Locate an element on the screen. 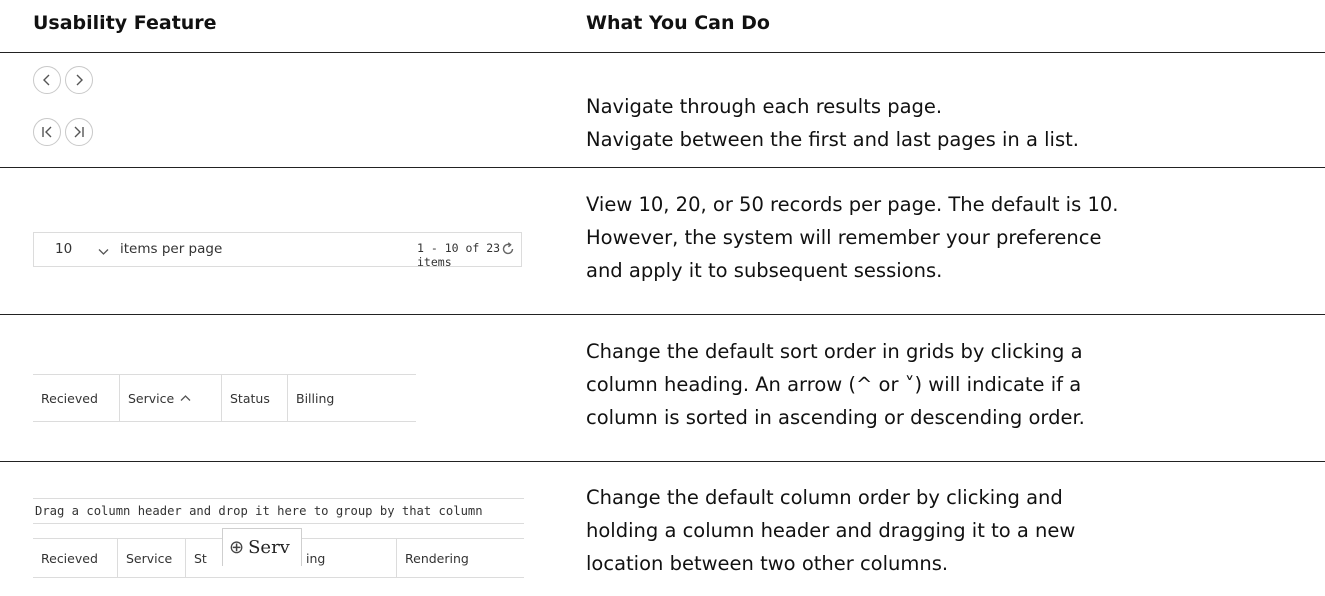 The width and height of the screenshot is (1325, 596). column-header-billing: Billing is located at coordinates (351, 398).